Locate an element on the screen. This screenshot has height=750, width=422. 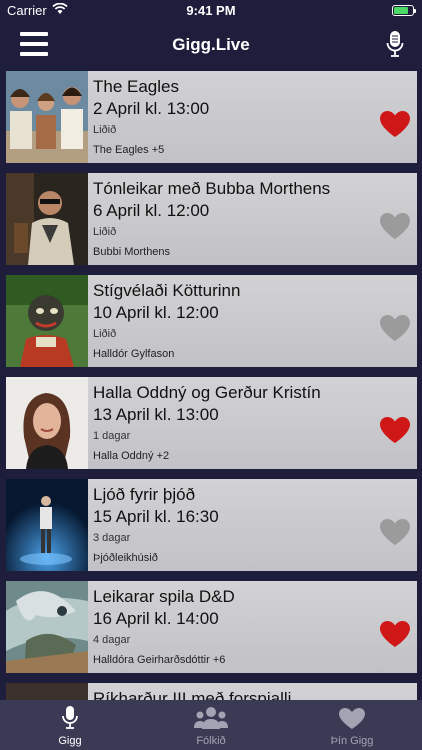
event-date: 6 April kl. 12:00 is located at coordinates (151, 210).